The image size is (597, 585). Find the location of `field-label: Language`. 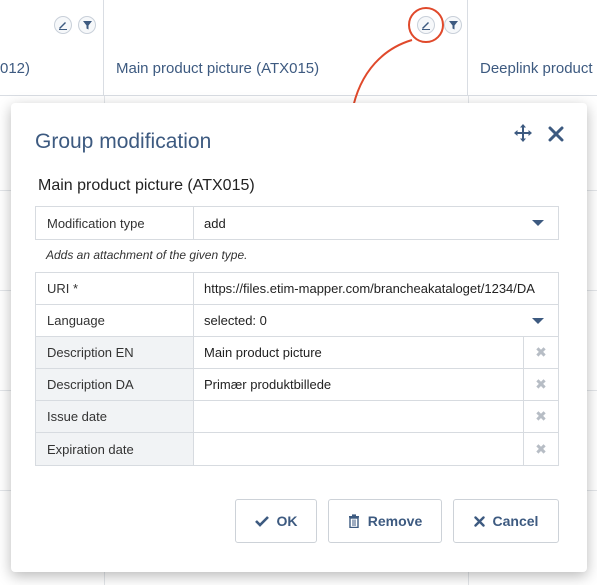

field-label: Language is located at coordinates (115, 320).